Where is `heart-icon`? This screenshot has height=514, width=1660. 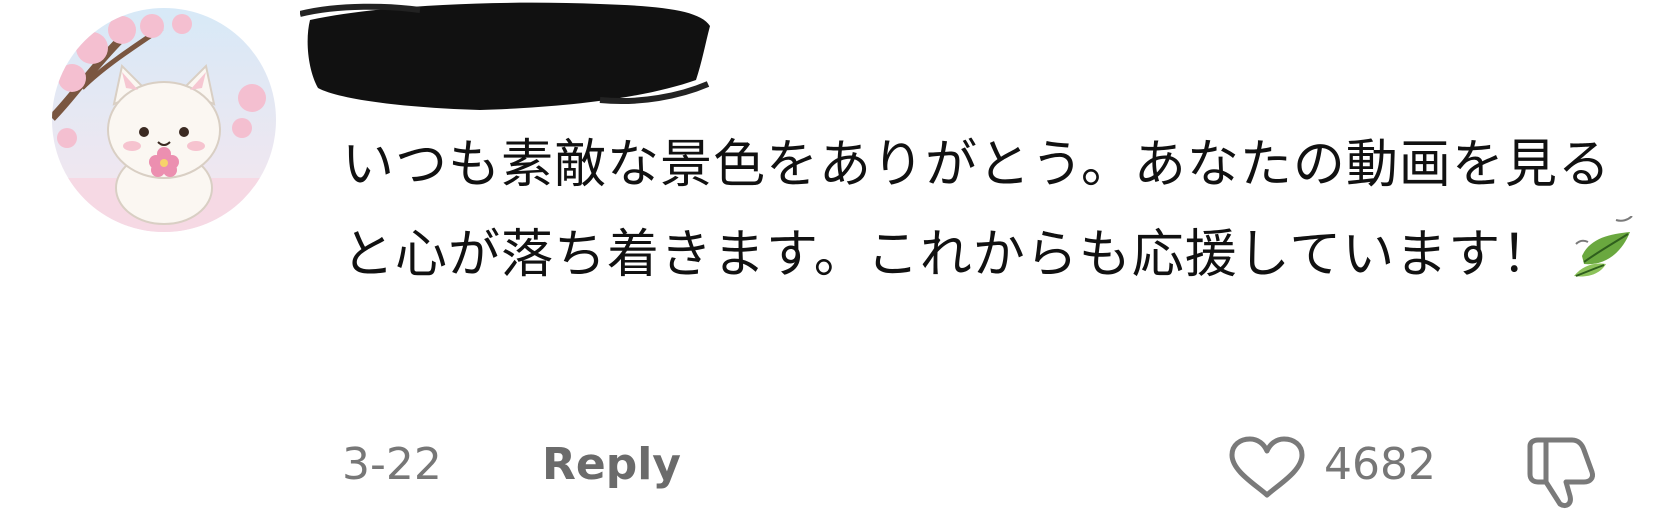 heart-icon is located at coordinates (1267, 467).